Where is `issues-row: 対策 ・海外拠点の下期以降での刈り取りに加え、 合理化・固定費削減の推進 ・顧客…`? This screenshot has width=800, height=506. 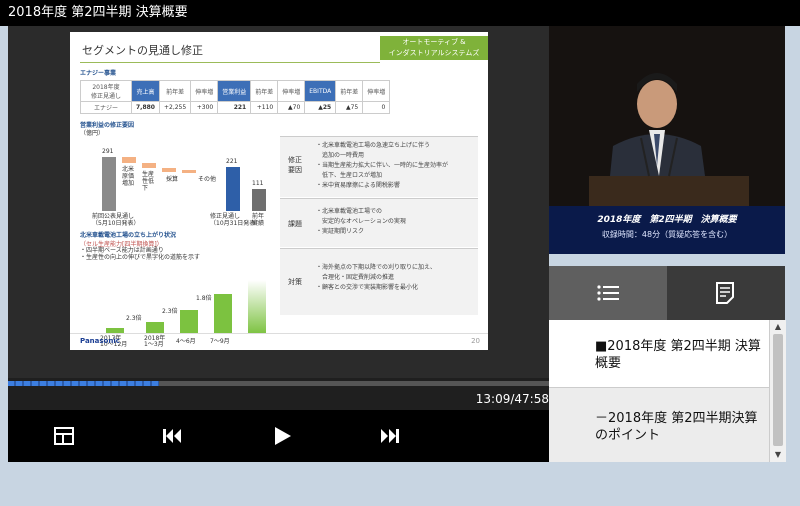
issues-row: 対策 ・海外拠点の下期以降での刈り取りに加え、 合理化・固定費削減の推進 ・顧客… is located at coordinates (379, 281).